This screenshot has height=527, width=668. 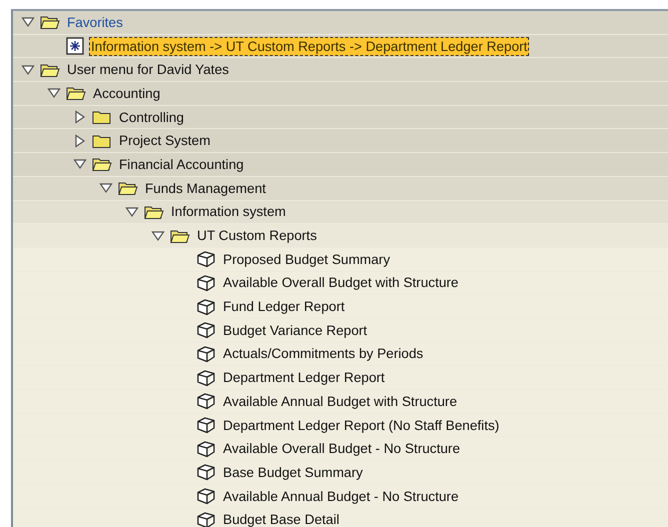 What do you see at coordinates (257, 236) in the screenshot?
I see `folder-label: UT Custom Reports` at bounding box center [257, 236].